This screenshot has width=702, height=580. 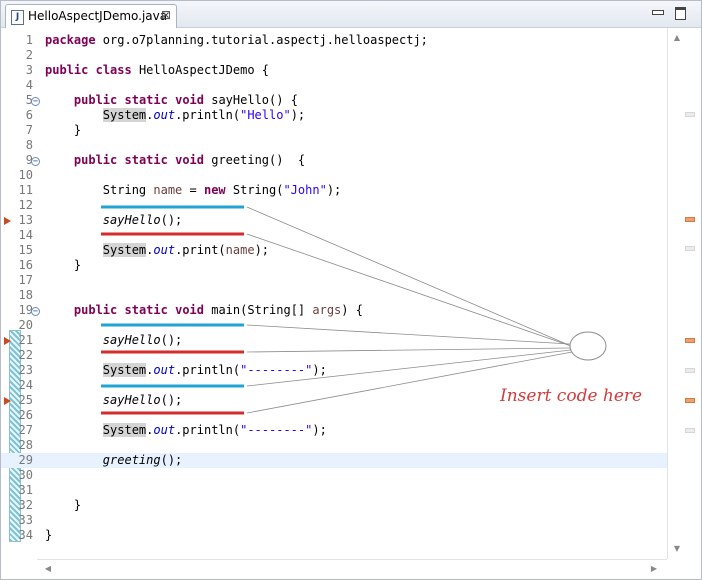 What do you see at coordinates (166, 15) in the screenshot?
I see `tab-close-icon: ⊠` at bounding box center [166, 15].